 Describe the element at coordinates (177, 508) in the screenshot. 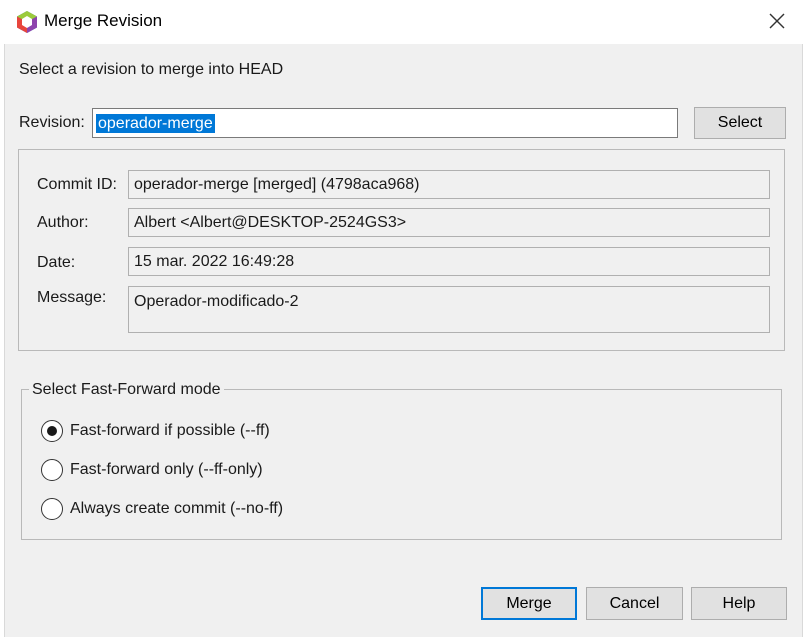

I see `radio-no-ff-label: Always create commit (--no-ff)` at that location.